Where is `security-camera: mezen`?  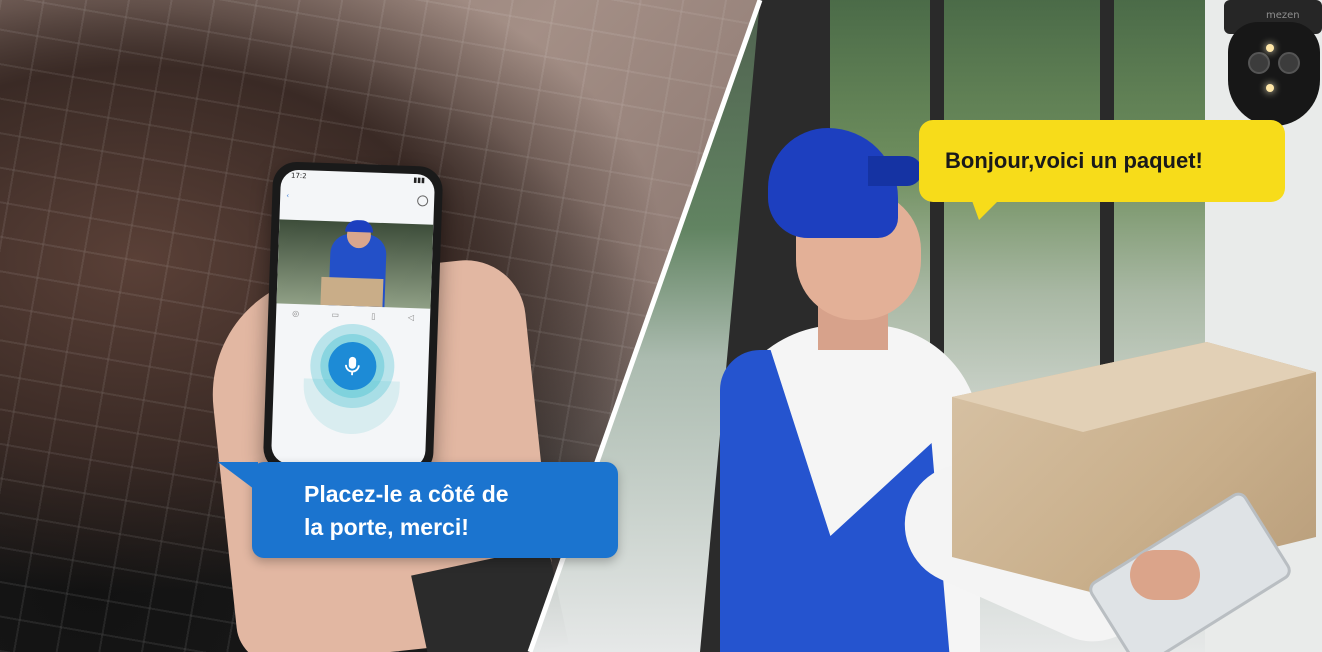 security-camera: mezen is located at coordinates (1272, 64).